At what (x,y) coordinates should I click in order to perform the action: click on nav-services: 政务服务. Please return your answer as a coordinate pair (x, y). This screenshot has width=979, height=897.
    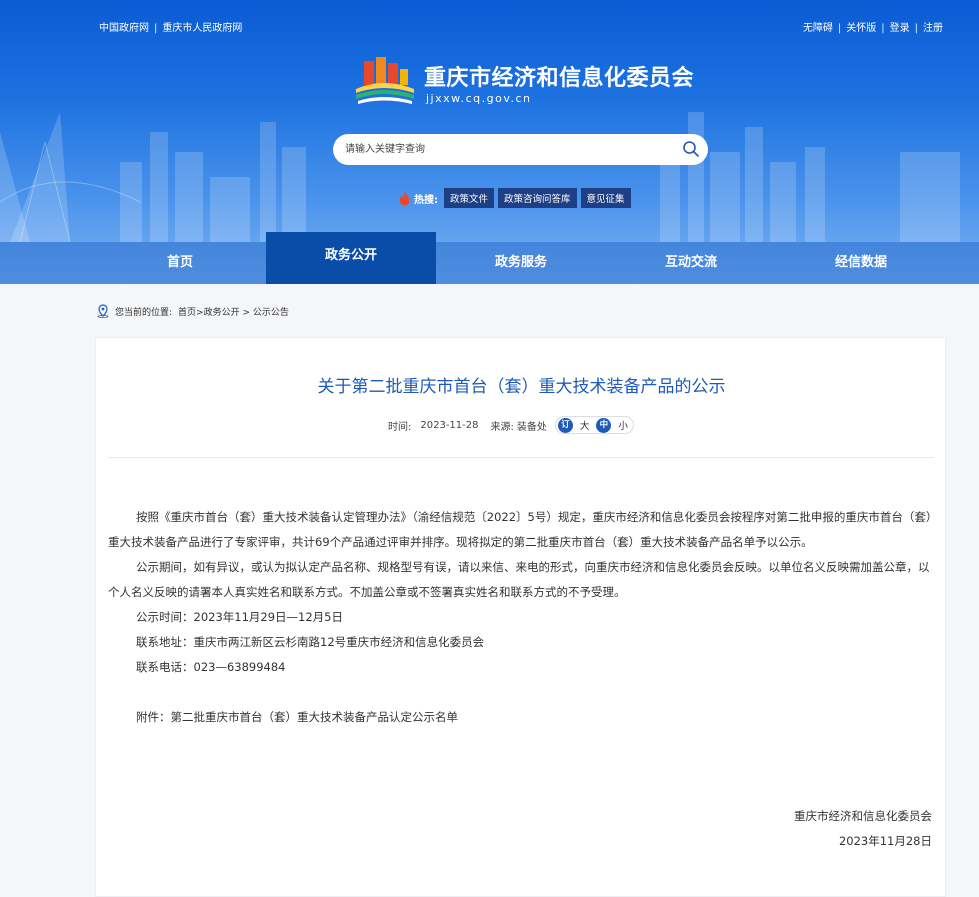
    Looking at the image, I should click on (521, 263).